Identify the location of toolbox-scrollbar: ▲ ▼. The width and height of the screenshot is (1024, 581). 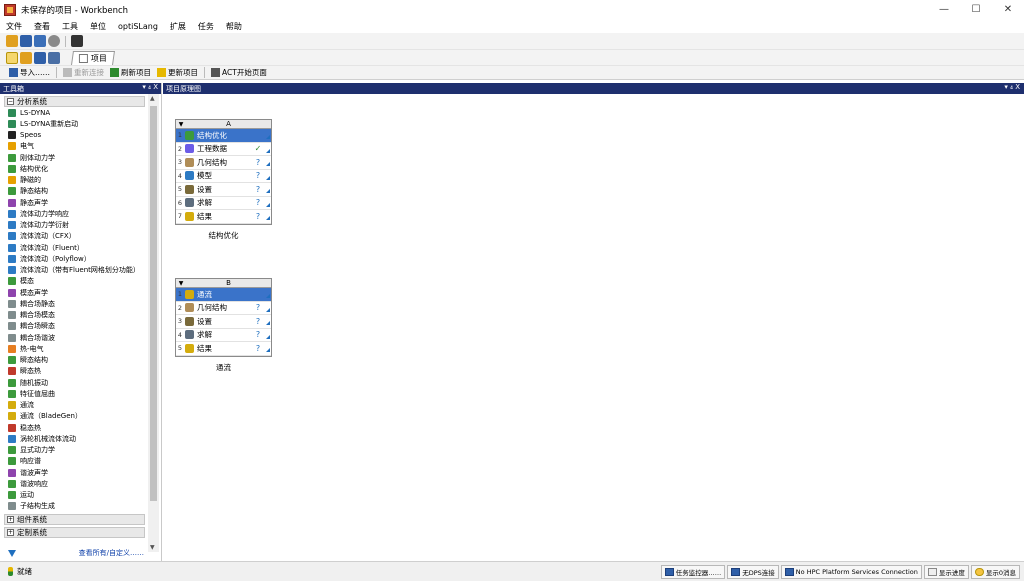
(153, 323).